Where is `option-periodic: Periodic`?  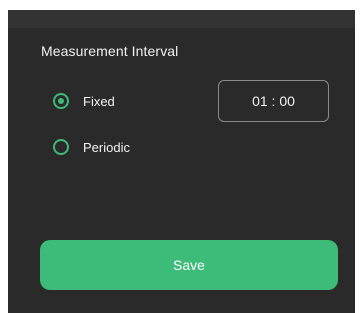
option-periodic: Periodic is located at coordinates (91, 147).